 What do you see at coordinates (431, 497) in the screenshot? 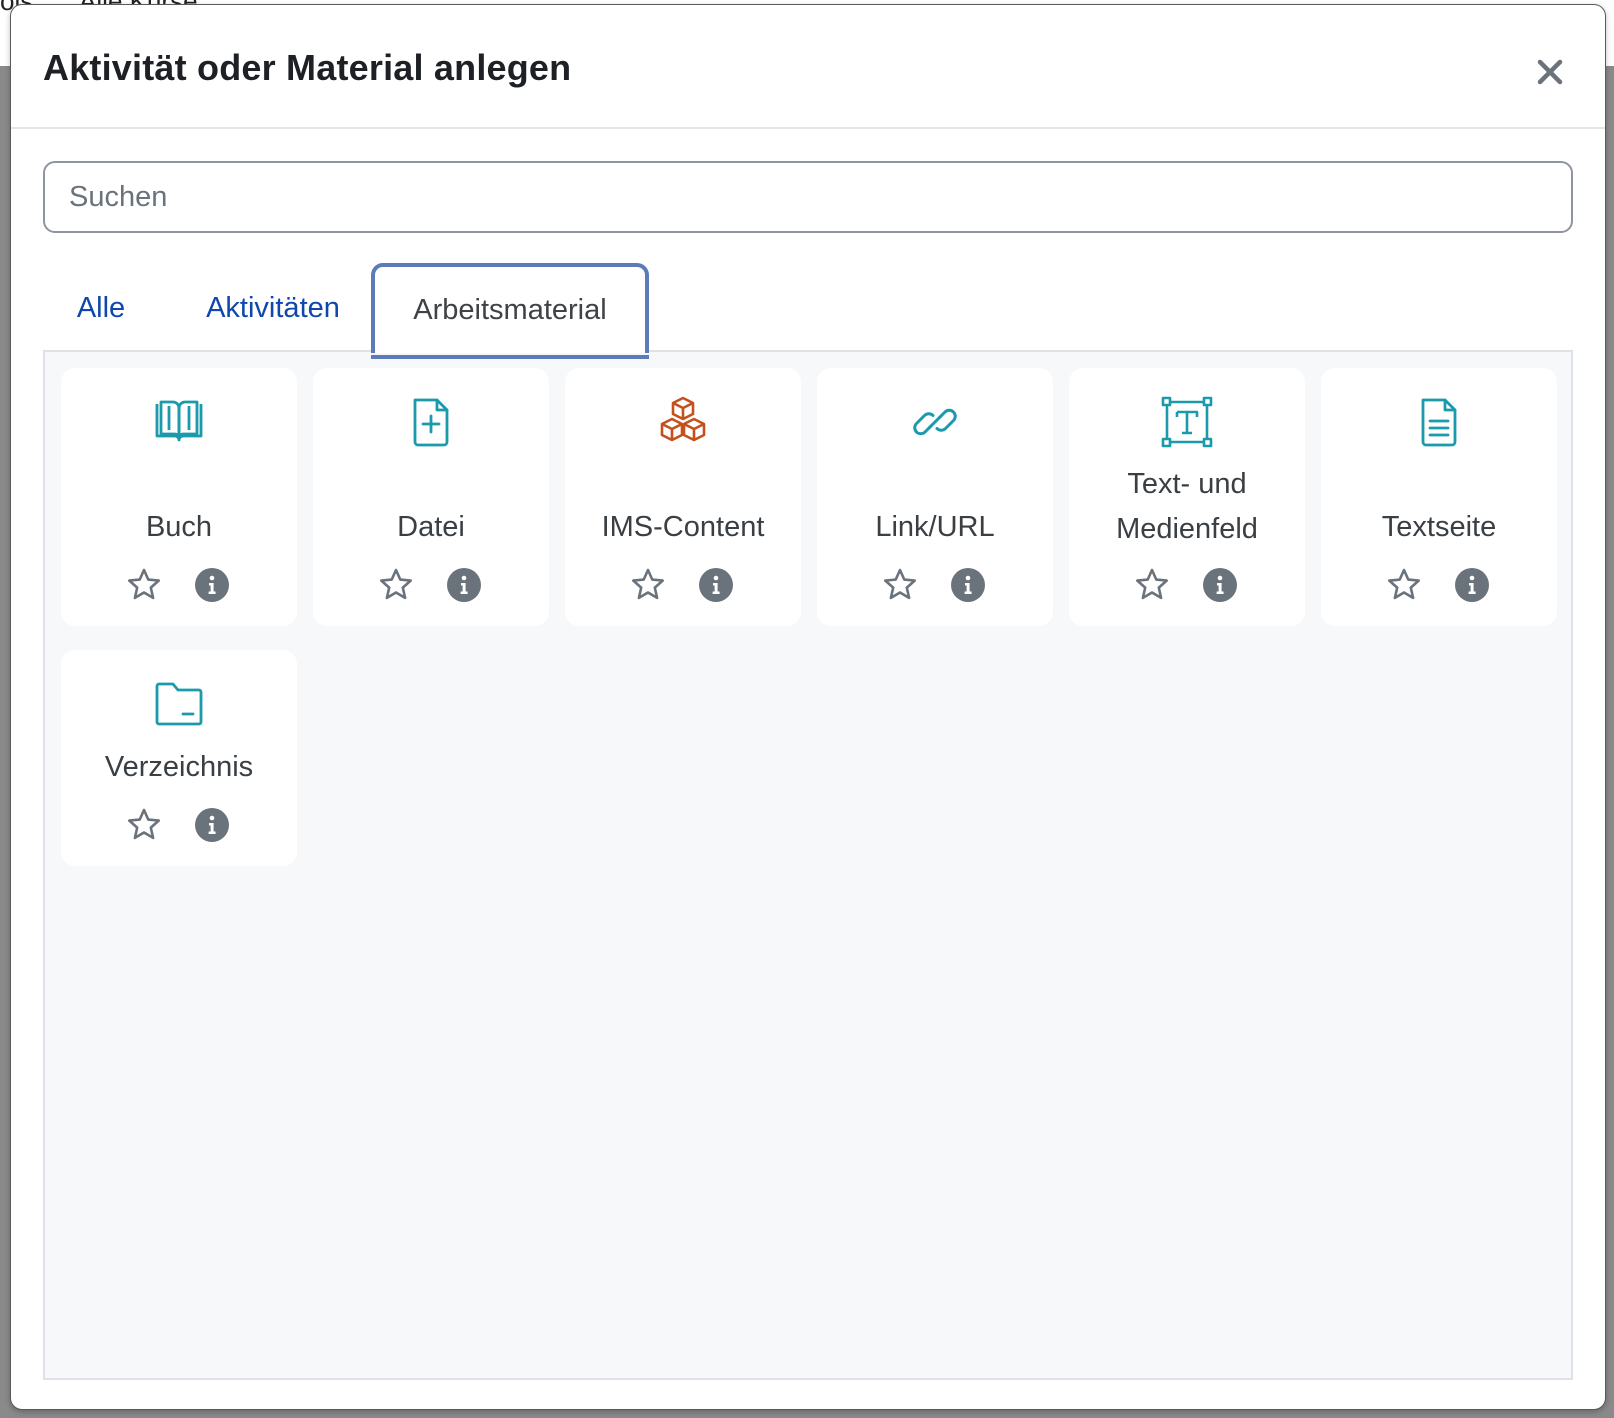
I see `module-card-datei: Datei` at bounding box center [431, 497].